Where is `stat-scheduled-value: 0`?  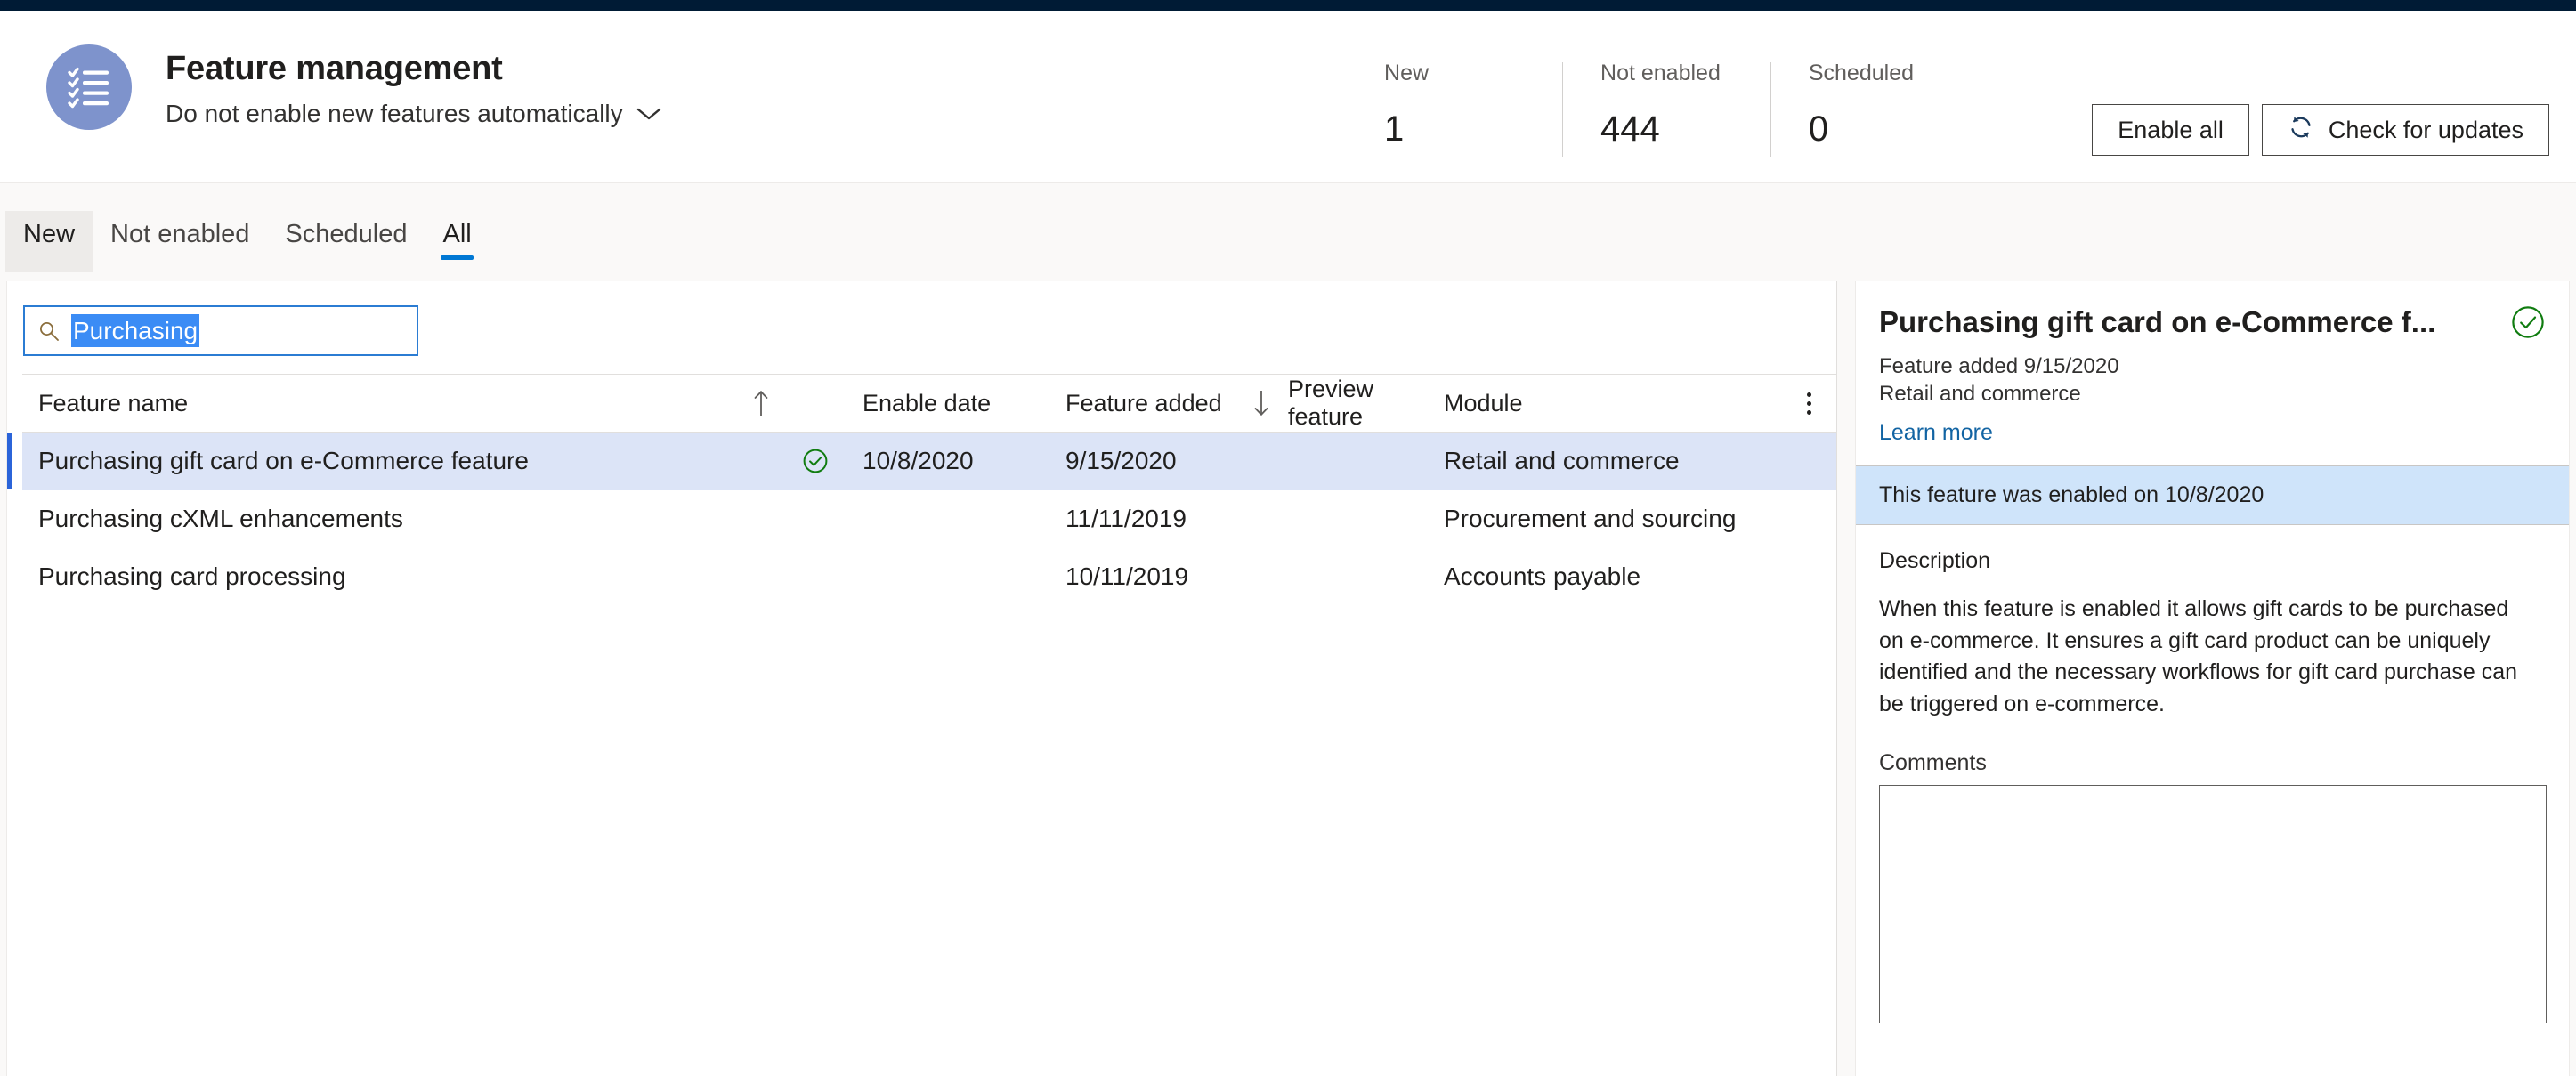
stat-scheduled-value: 0 is located at coordinates (1818, 129).